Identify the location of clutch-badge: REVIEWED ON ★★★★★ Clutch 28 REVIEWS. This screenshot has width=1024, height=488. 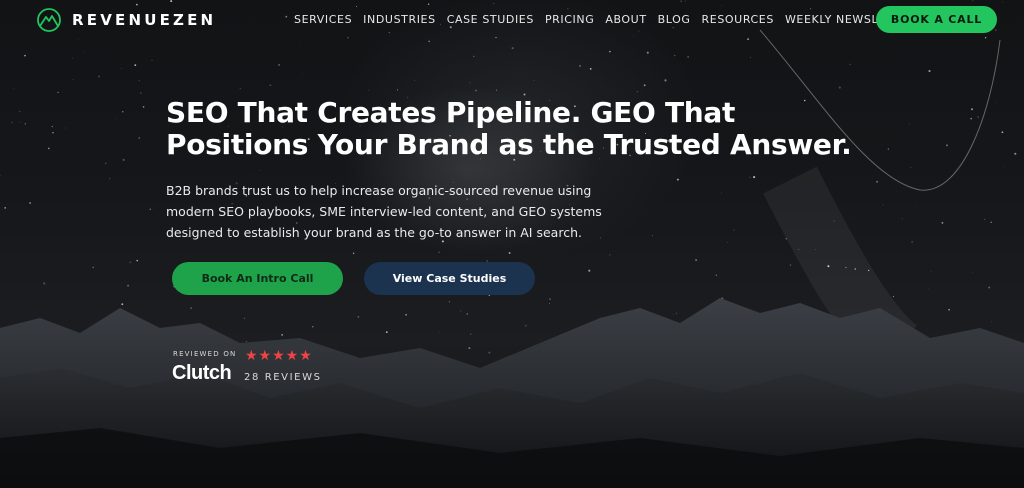
(252, 368).